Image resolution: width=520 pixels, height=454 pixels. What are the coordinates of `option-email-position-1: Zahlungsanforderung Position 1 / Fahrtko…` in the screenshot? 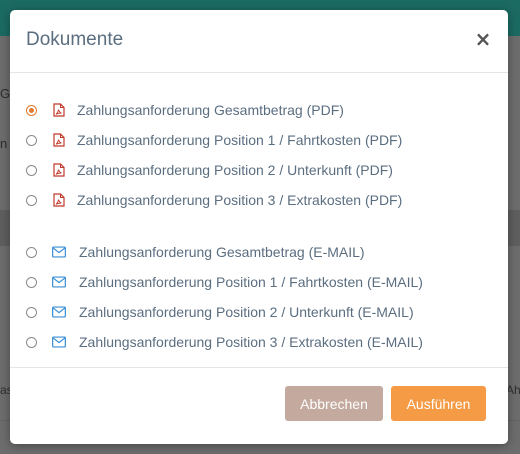 It's located at (224, 282).